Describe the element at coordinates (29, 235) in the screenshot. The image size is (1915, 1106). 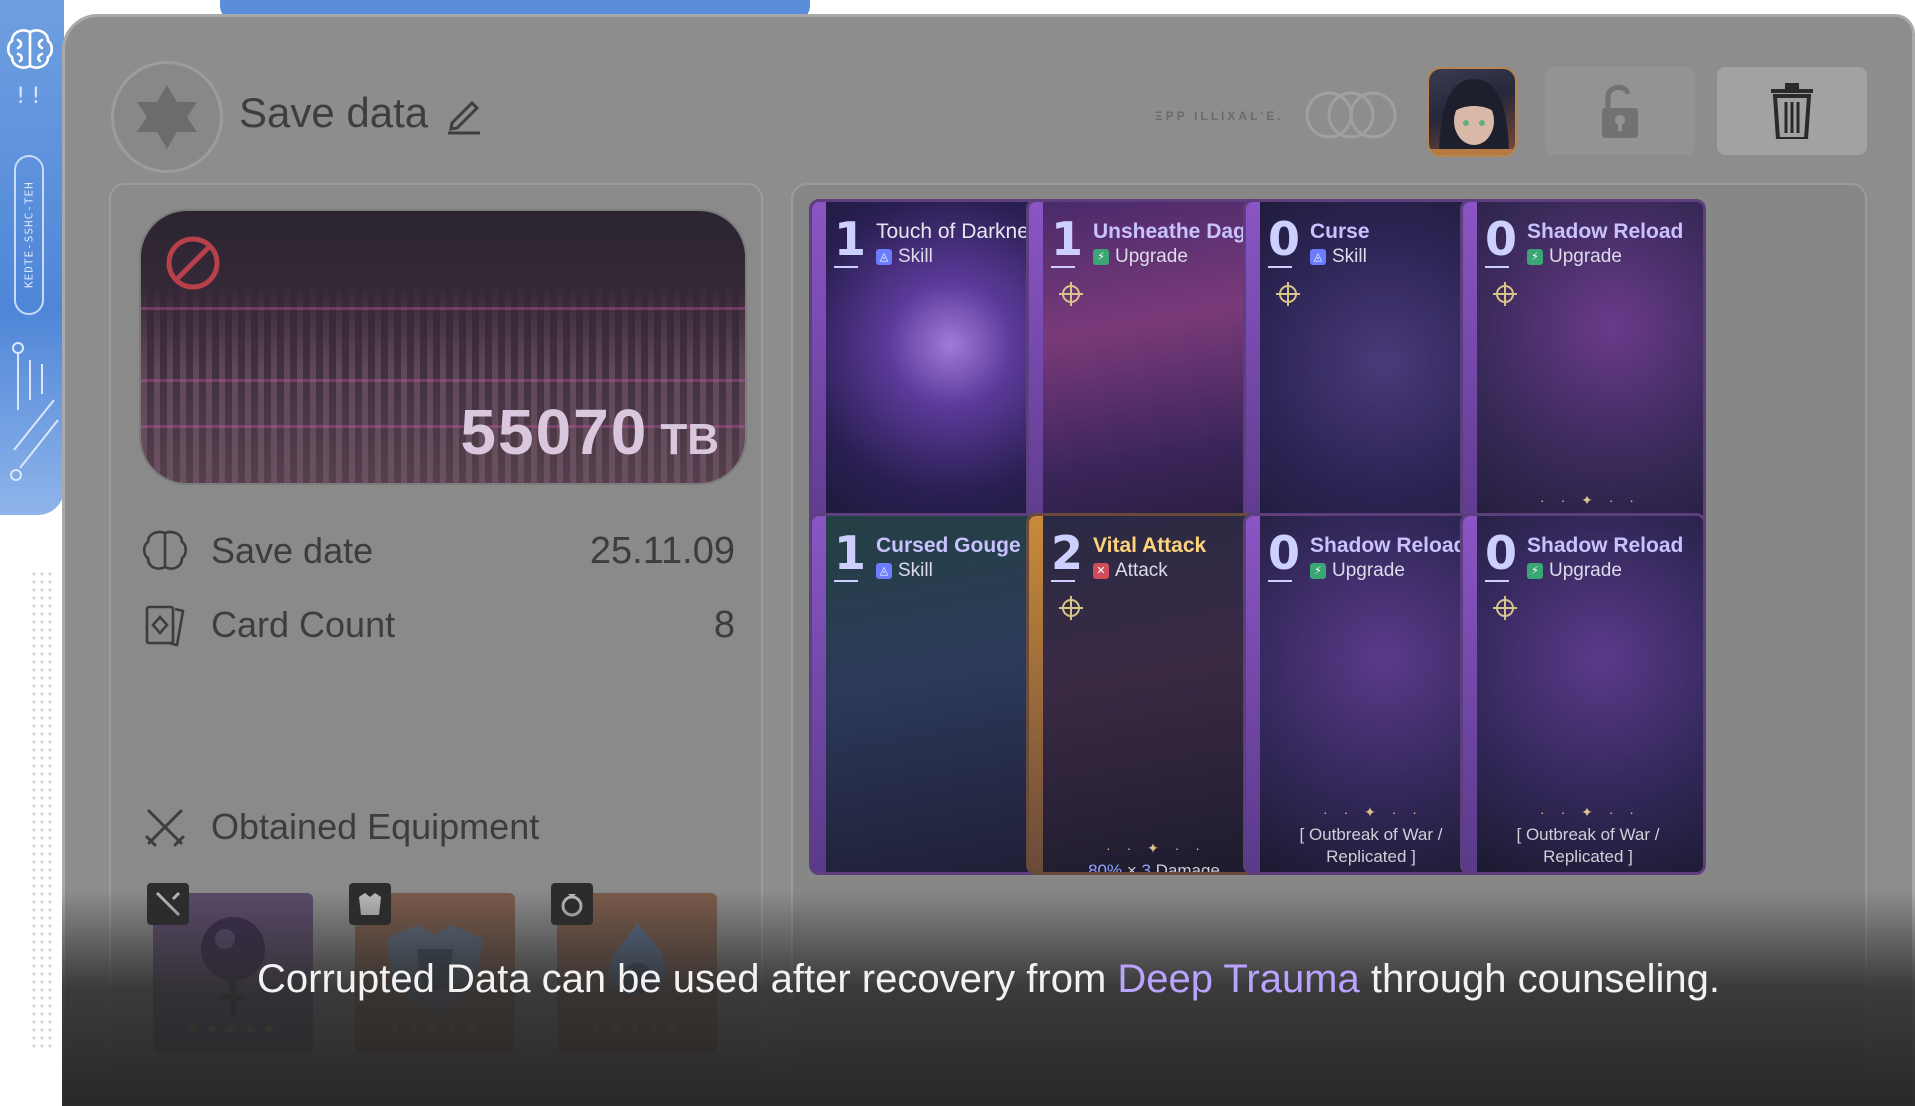
I see `side-serial-pill: KEDTE-SSHC-TEH` at that location.